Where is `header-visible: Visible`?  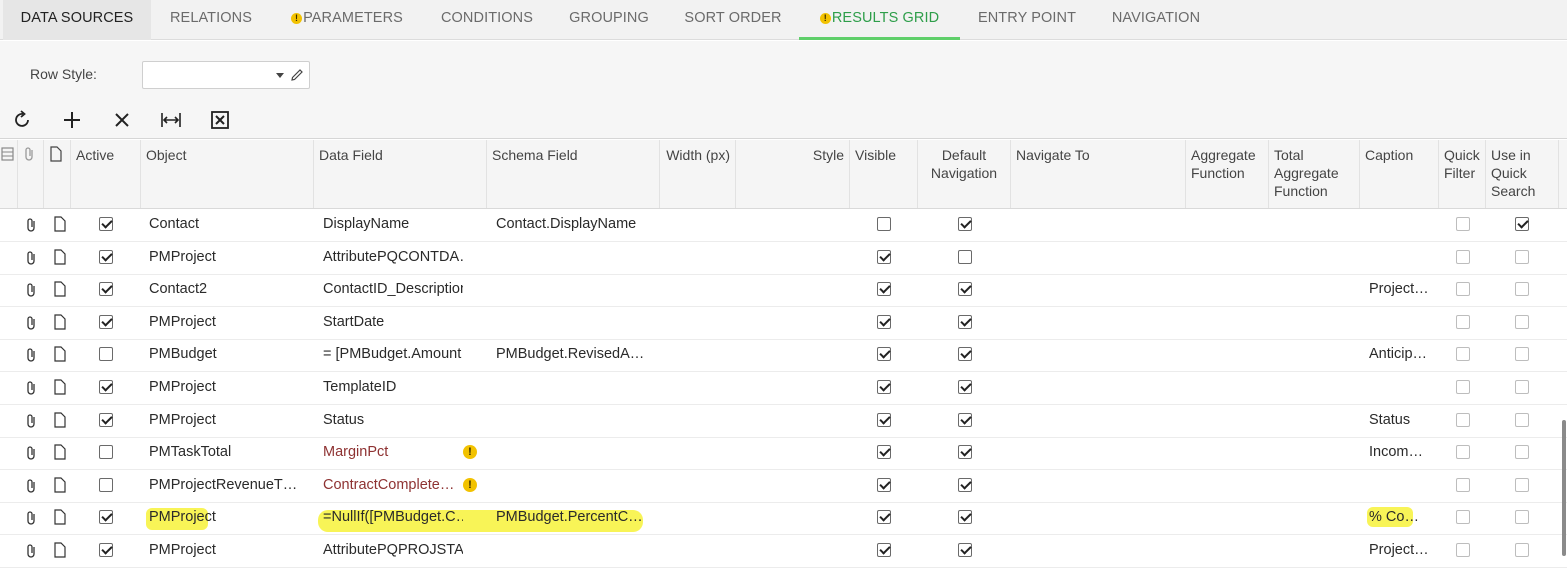 header-visible: Visible is located at coordinates (884, 174).